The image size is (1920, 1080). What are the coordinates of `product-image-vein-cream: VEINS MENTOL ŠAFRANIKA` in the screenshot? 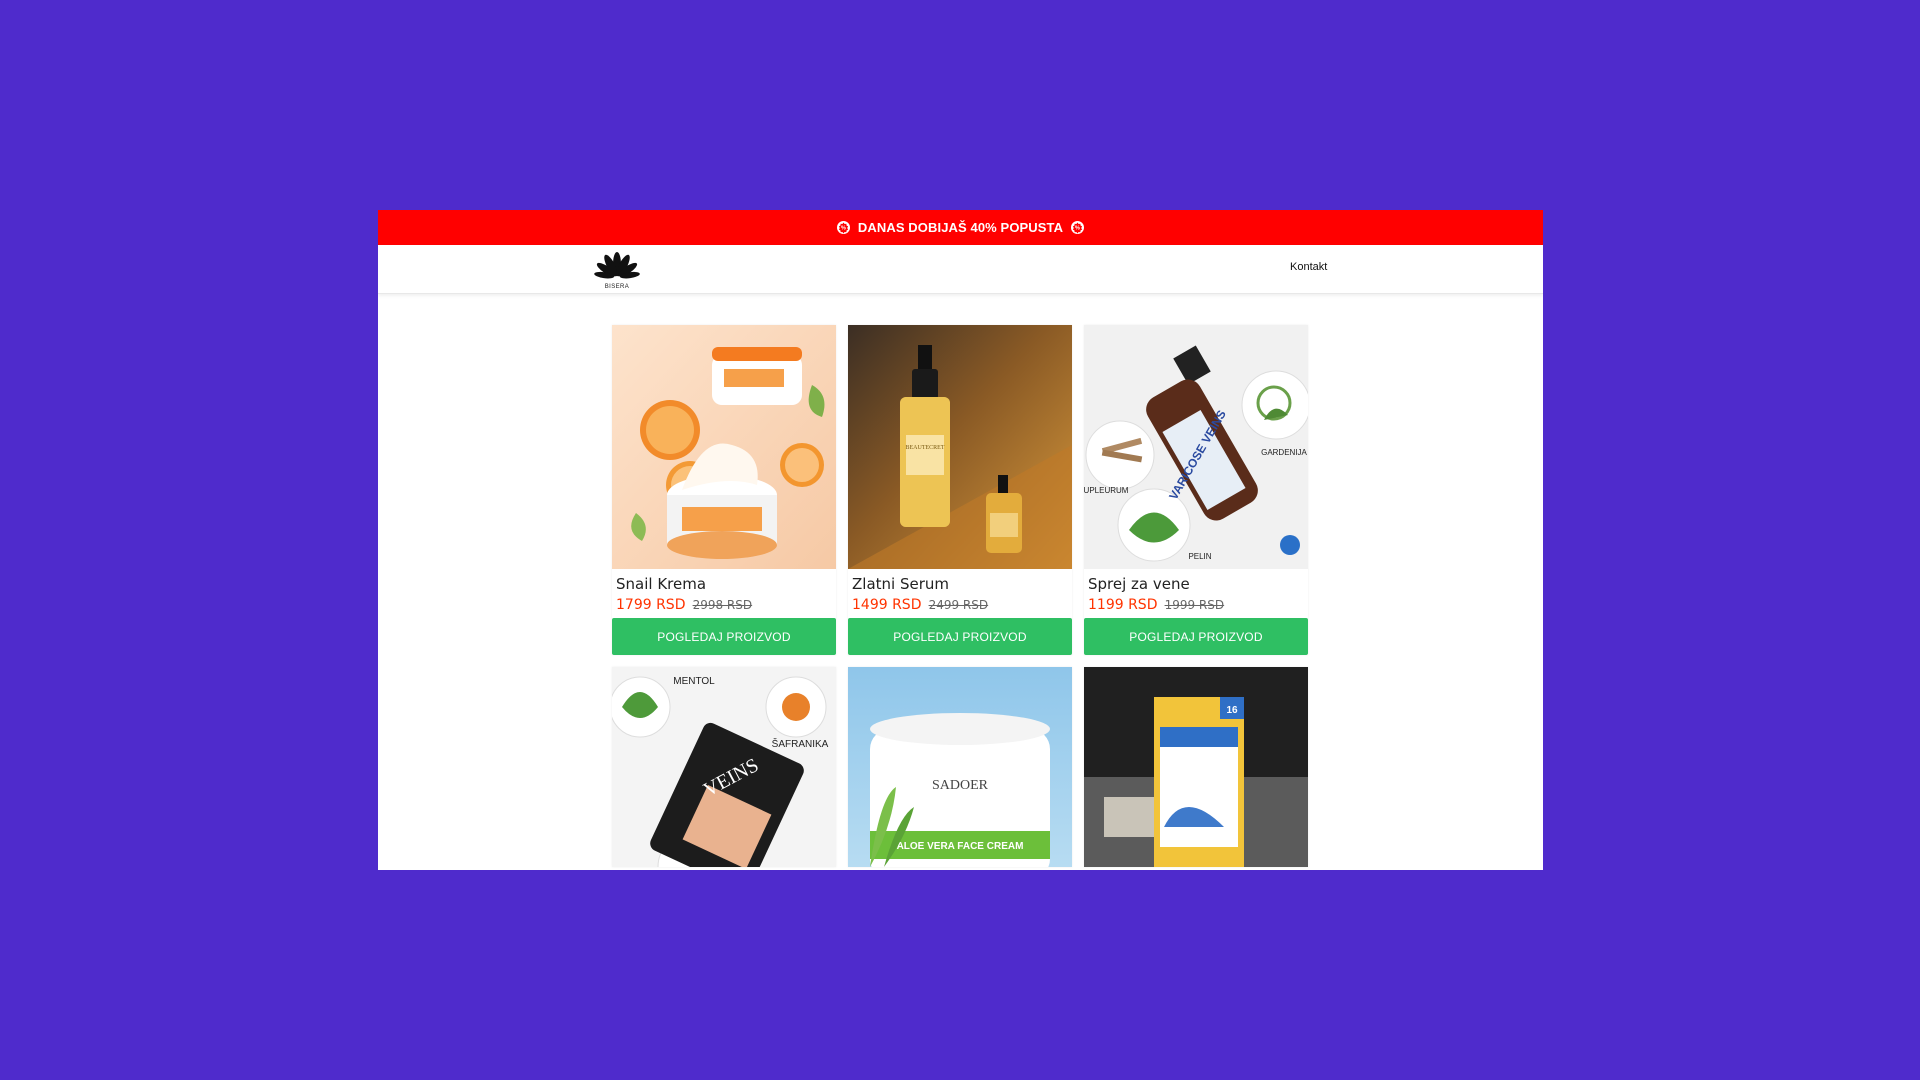 It's located at (724, 767).